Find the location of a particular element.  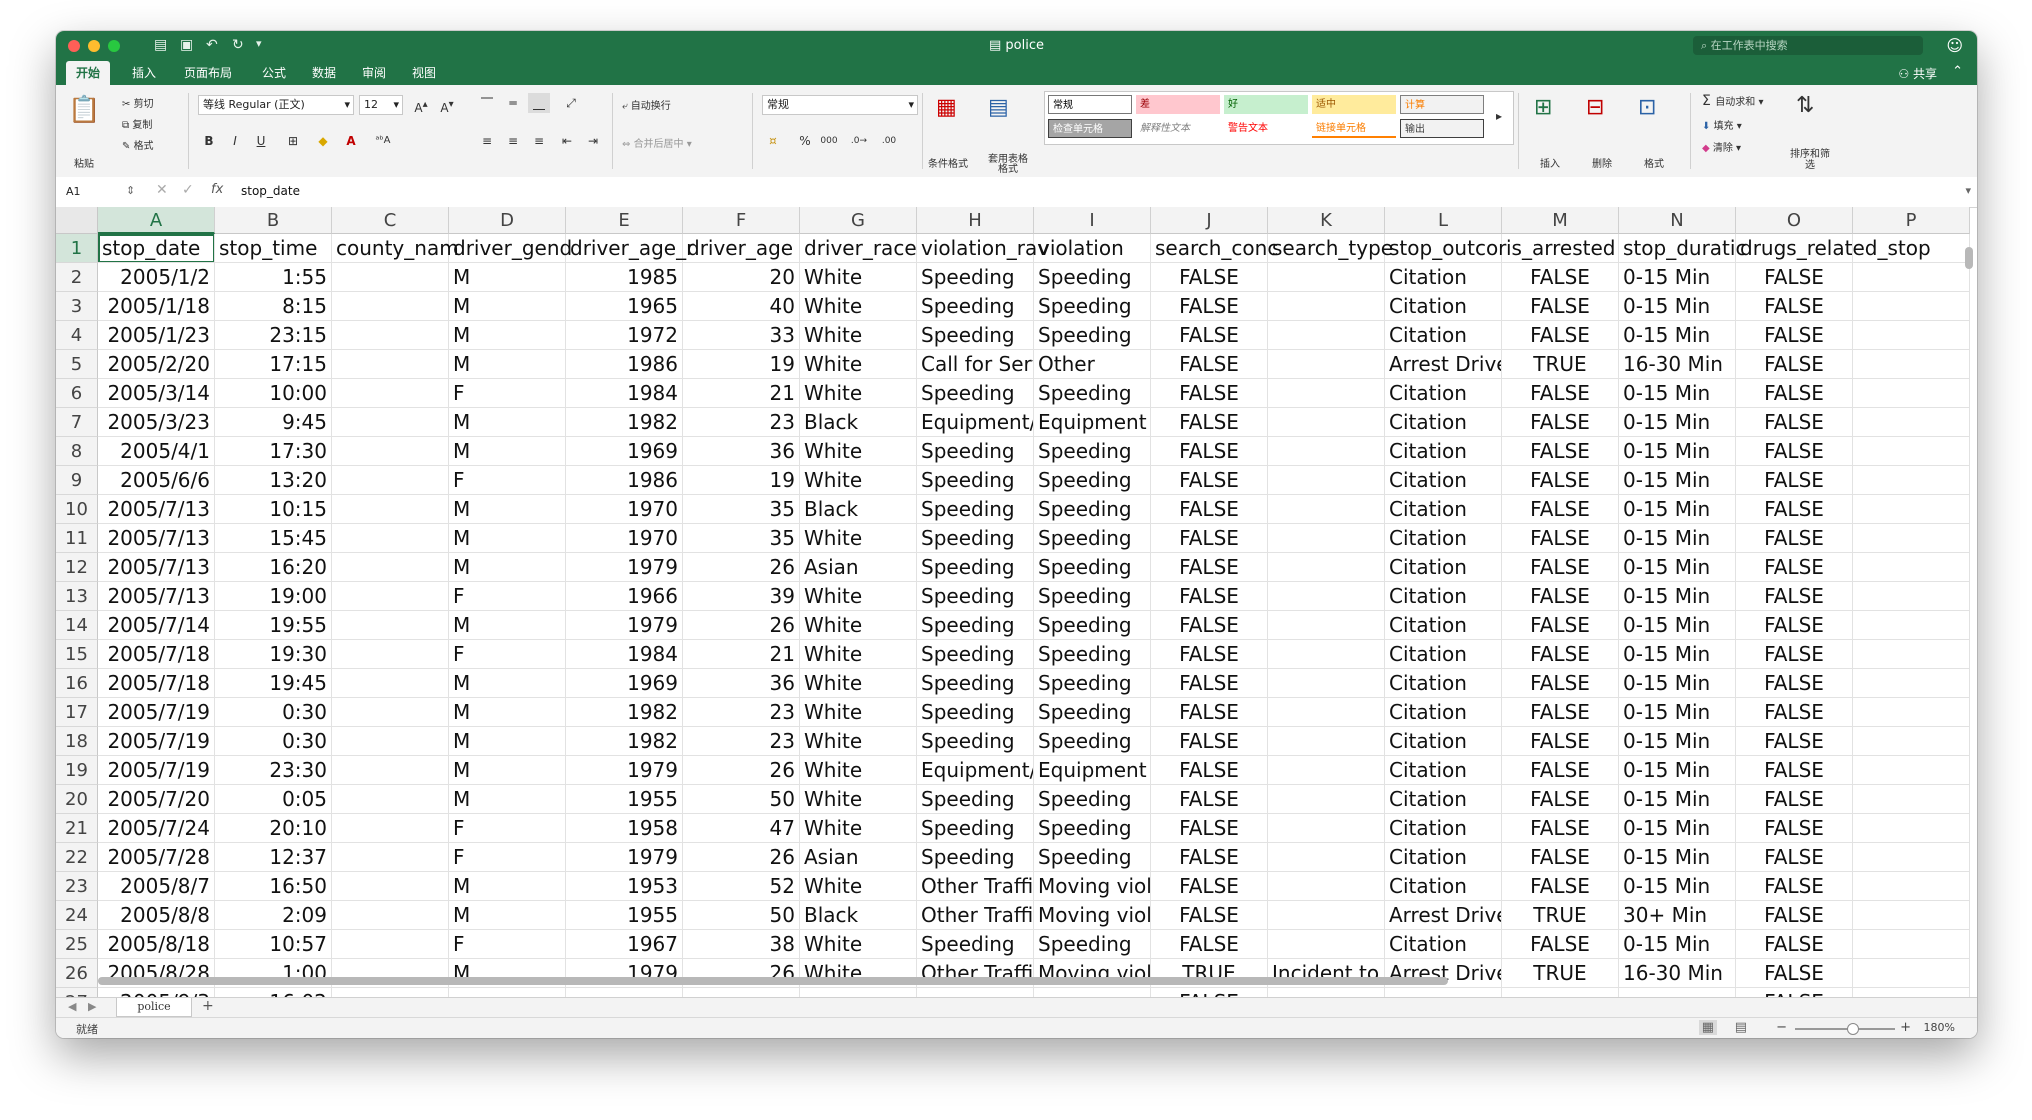

data-cell: 19 is located at coordinates (741, 364).